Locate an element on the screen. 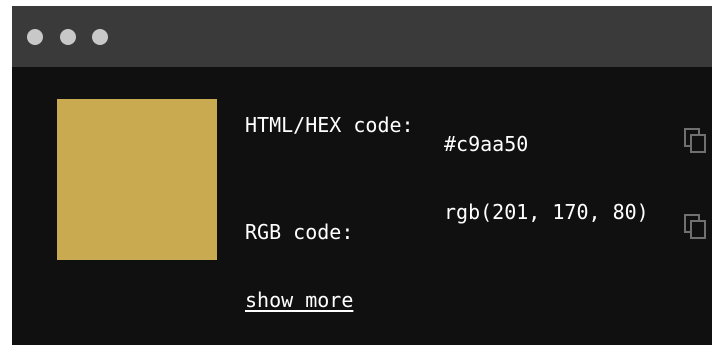 This screenshot has width=712, height=345. rgb-code-label: RGB code: is located at coordinates (299, 232).